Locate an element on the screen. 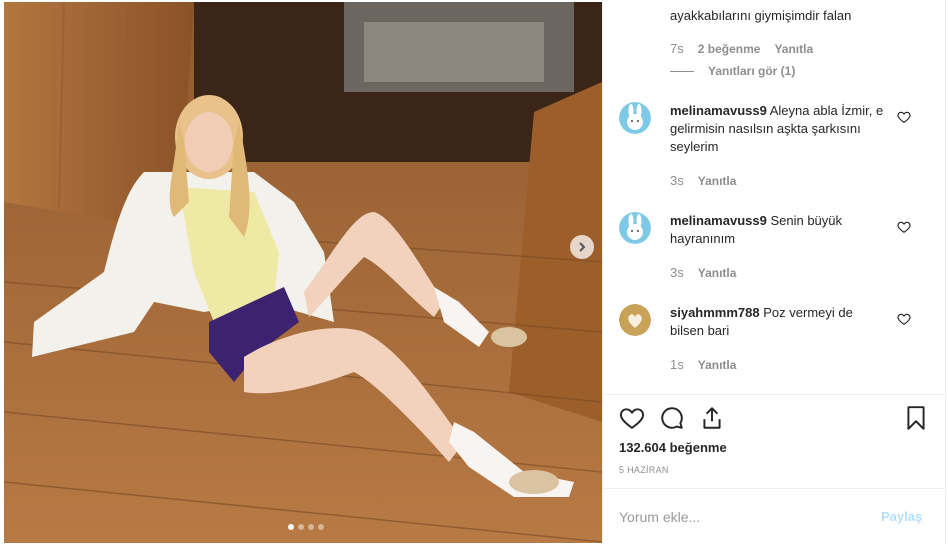 The image size is (948, 545). post-comment-button: Paylaş is located at coordinates (901, 516).